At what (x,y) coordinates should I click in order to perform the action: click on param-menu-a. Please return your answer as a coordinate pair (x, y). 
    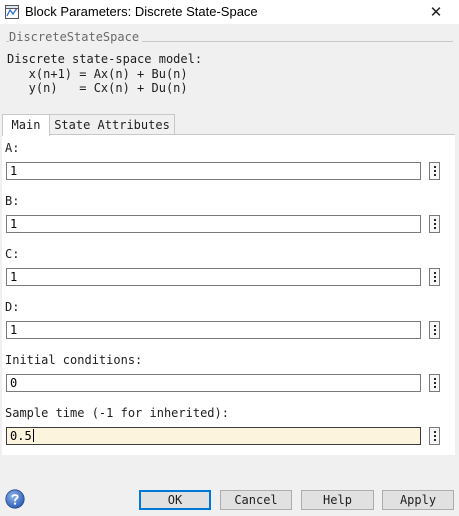
    Looking at the image, I should click on (434, 171).